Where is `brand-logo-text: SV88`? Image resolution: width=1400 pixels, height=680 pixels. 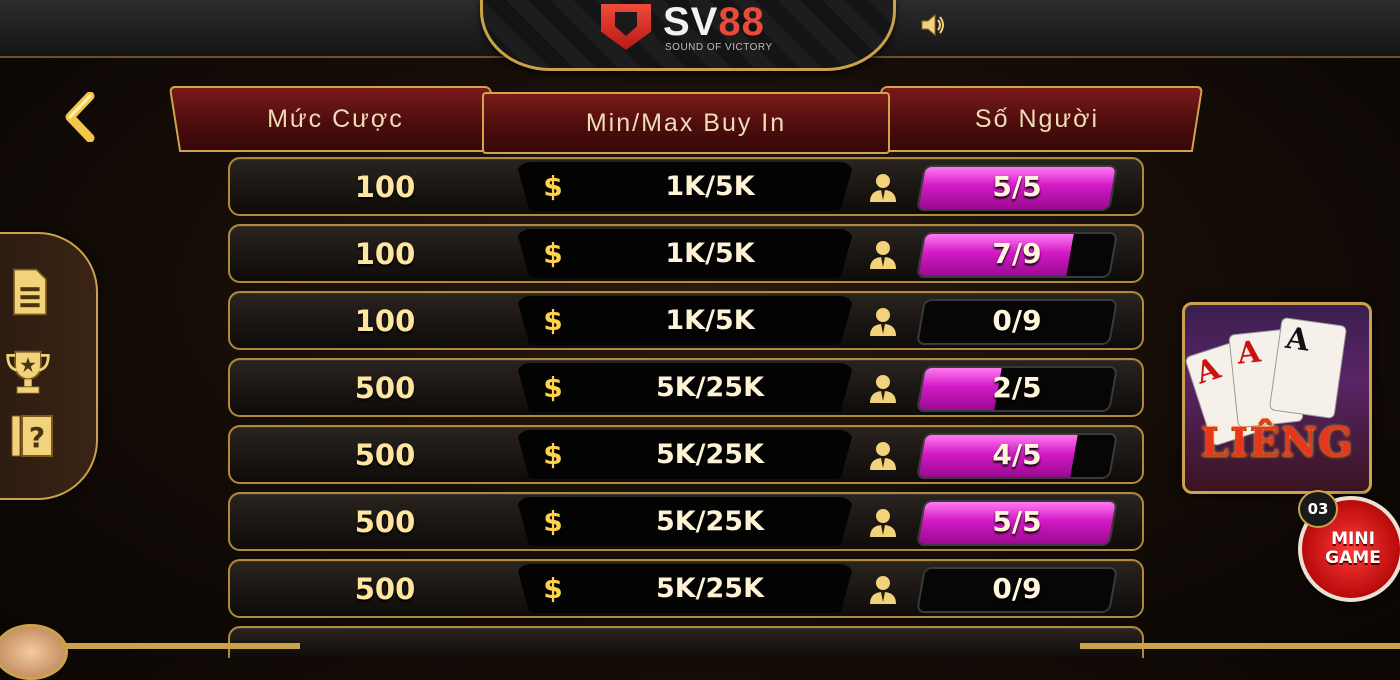
brand-logo-text: SV88 is located at coordinates (714, 22).